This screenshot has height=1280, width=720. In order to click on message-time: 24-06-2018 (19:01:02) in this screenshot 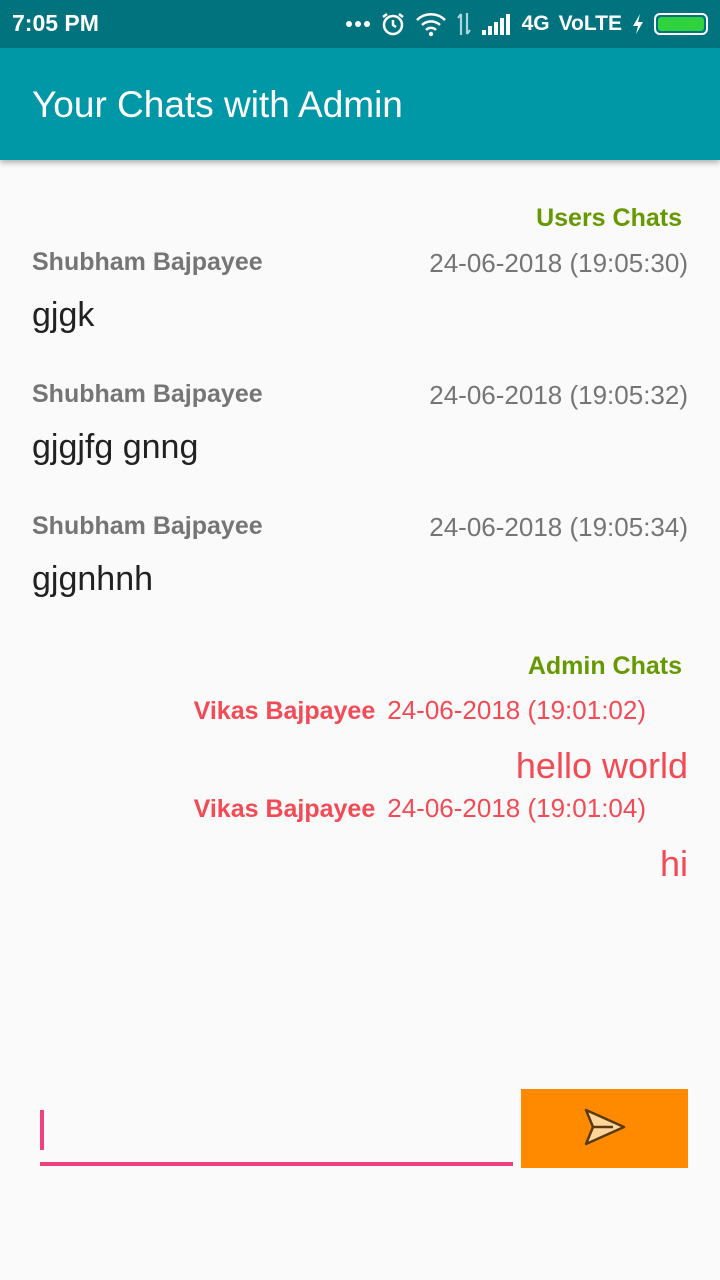, I will do `click(516, 710)`.